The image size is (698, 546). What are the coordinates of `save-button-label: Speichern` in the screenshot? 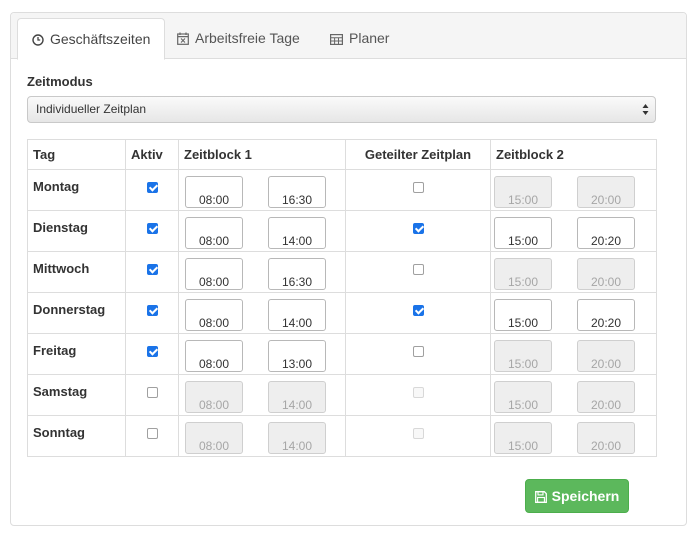 It's located at (585, 496).